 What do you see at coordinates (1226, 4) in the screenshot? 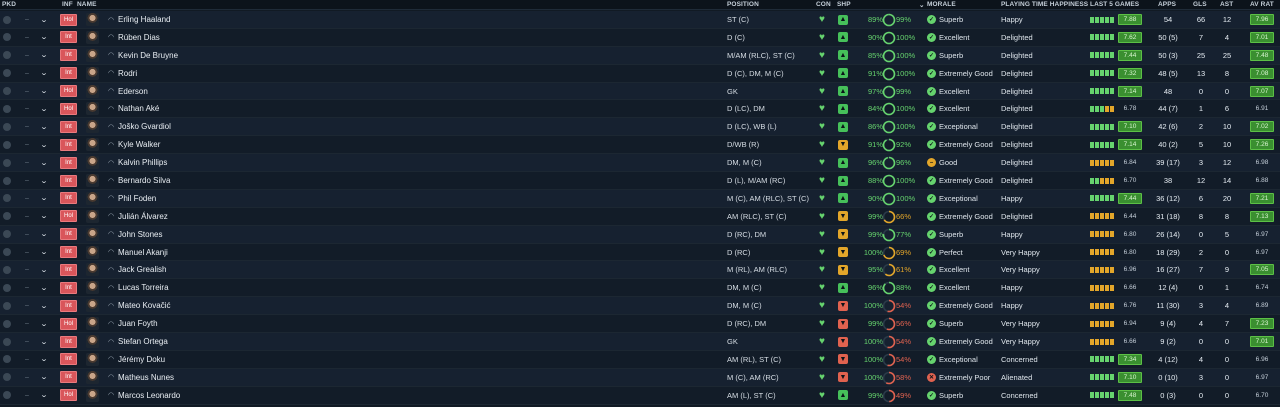
I see `col-ast: AST` at bounding box center [1226, 4].